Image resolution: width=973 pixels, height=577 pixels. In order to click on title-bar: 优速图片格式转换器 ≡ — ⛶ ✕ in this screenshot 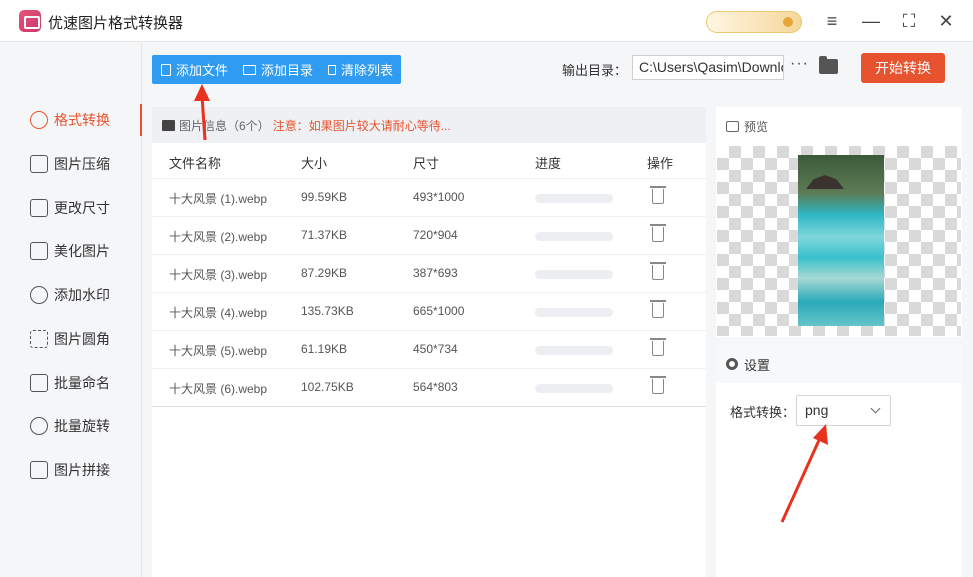, I will do `click(486, 21)`.